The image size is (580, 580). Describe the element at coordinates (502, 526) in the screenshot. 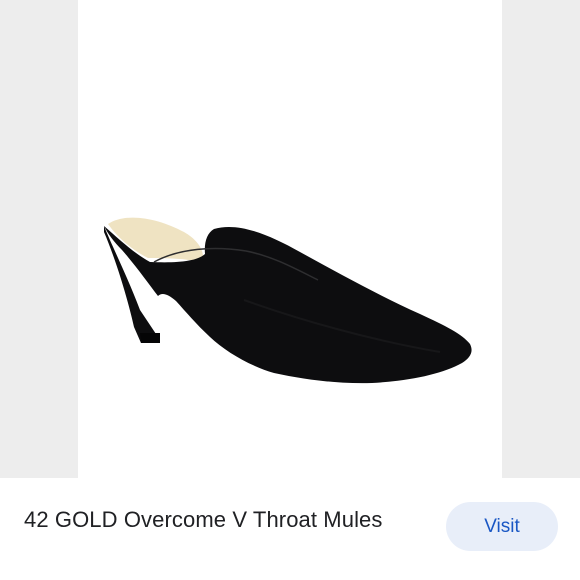

I see `visit-button: Visit` at that location.